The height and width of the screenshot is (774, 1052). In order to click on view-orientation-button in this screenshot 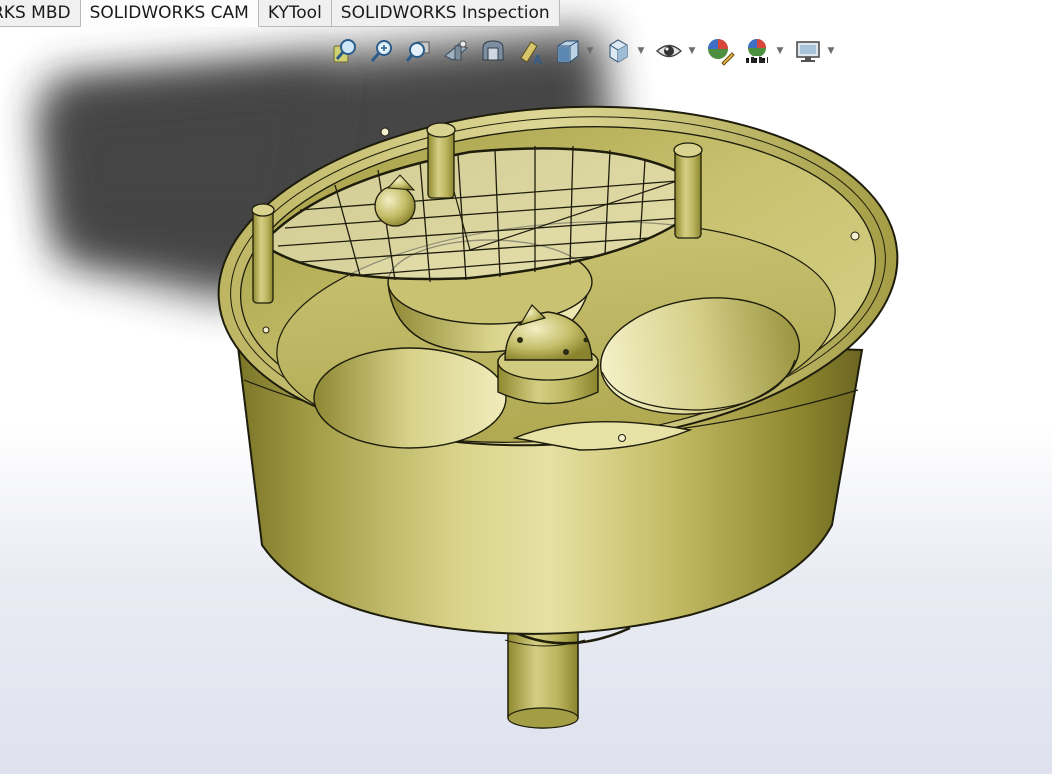, I will do `click(566, 51)`.